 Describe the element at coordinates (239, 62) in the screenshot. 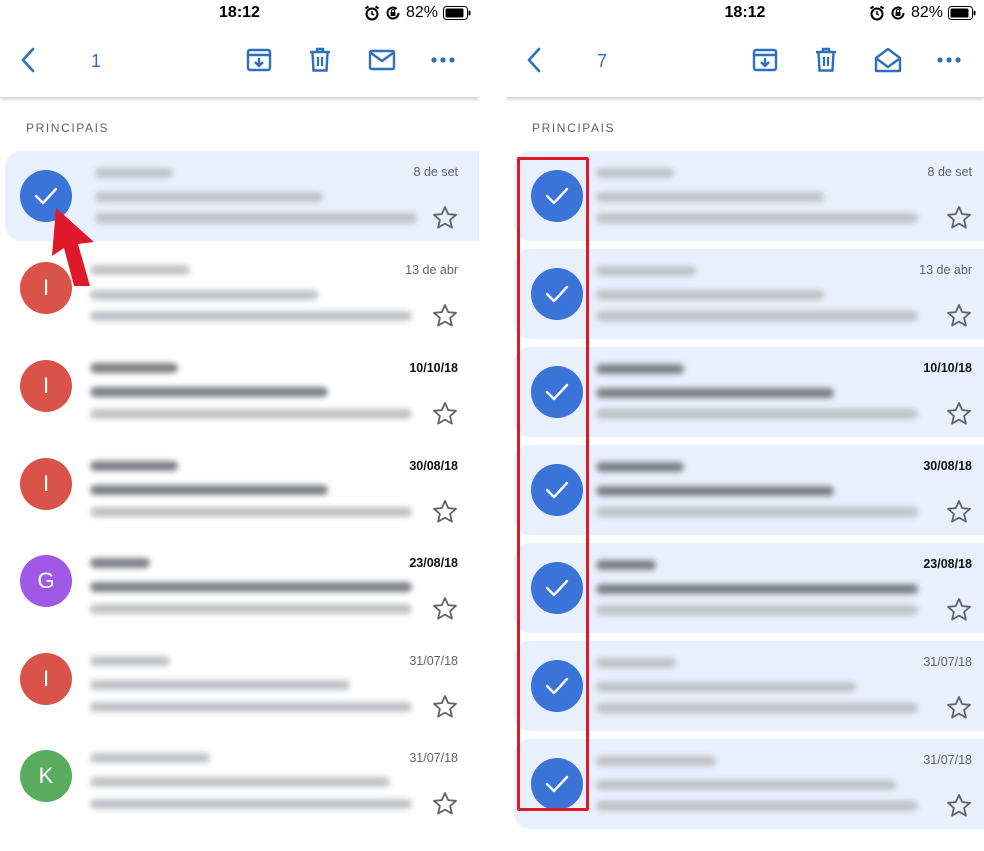

I see `selection-toolbar: 1` at that location.